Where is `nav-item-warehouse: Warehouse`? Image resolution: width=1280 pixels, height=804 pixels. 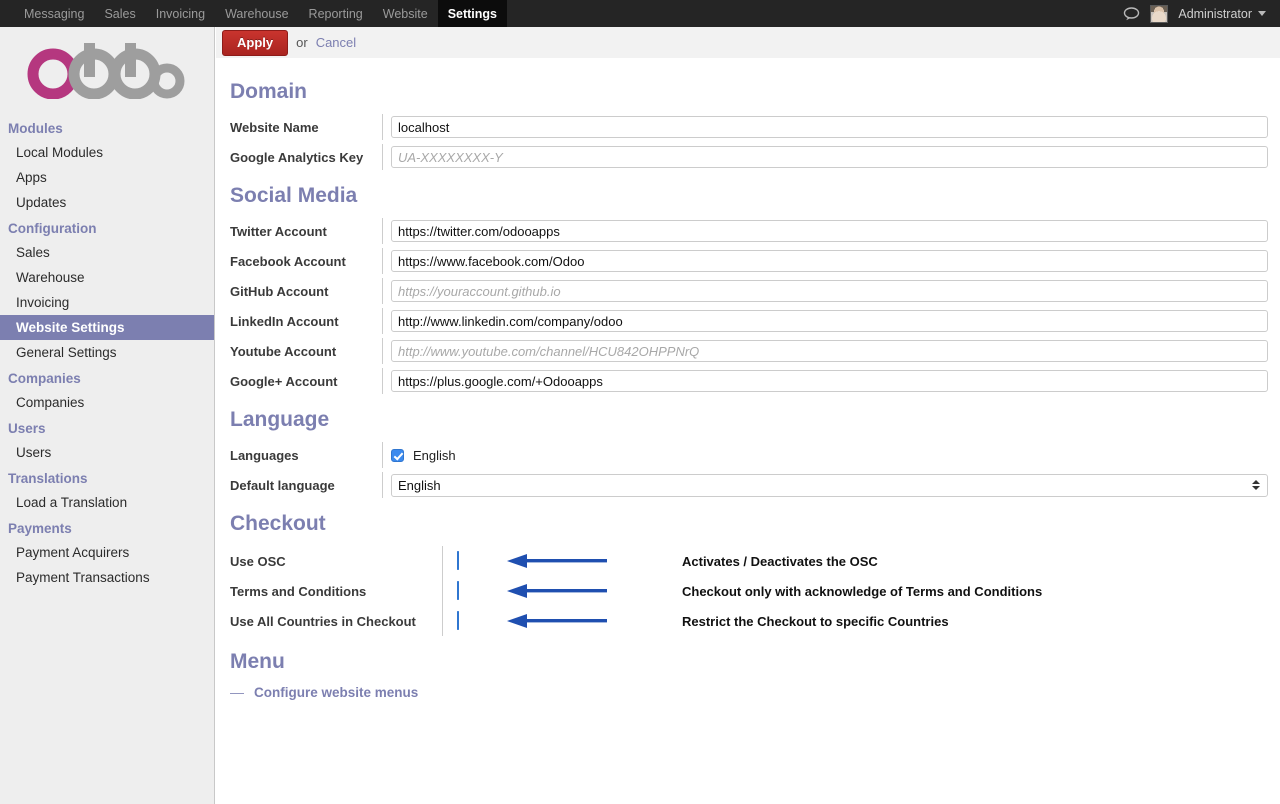 nav-item-warehouse: Warehouse is located at coordinates (256, 13).